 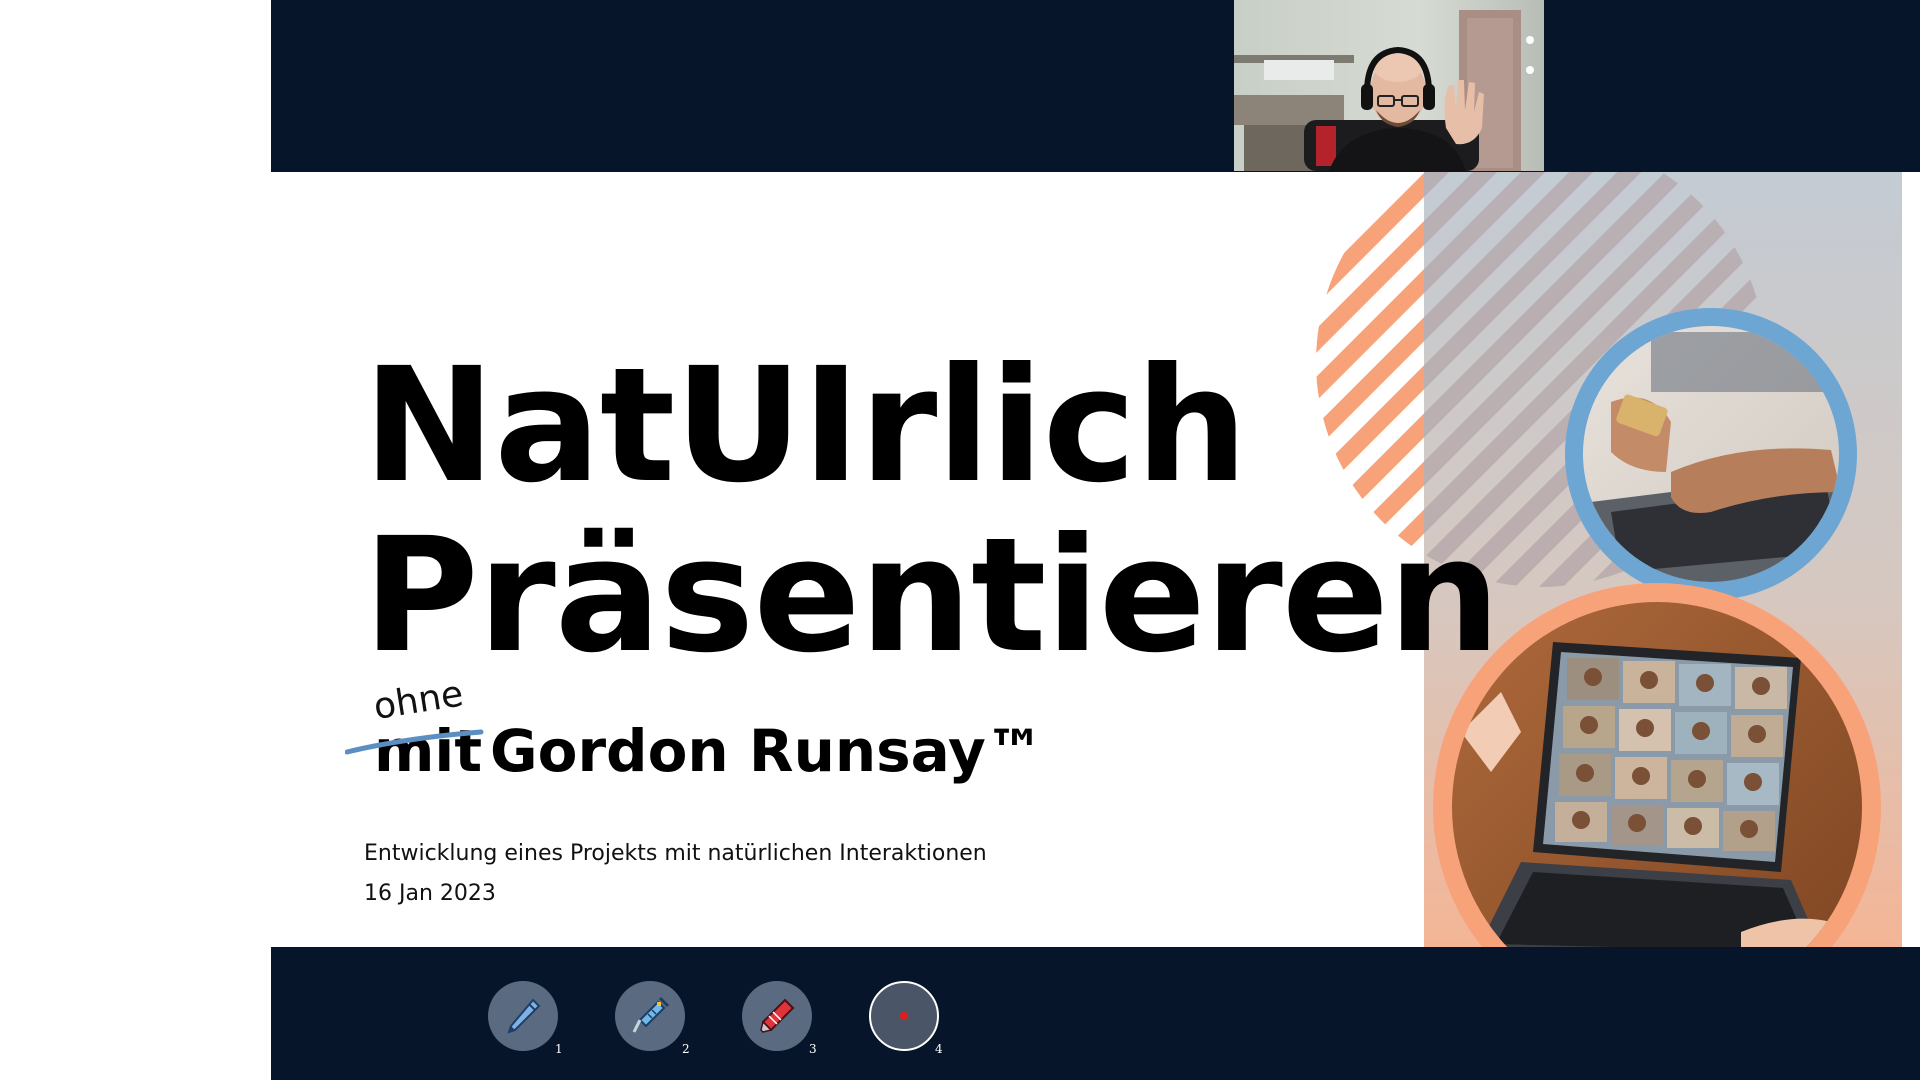 I want to click on tool-4-number: 4, so click(x=939, y=1049).